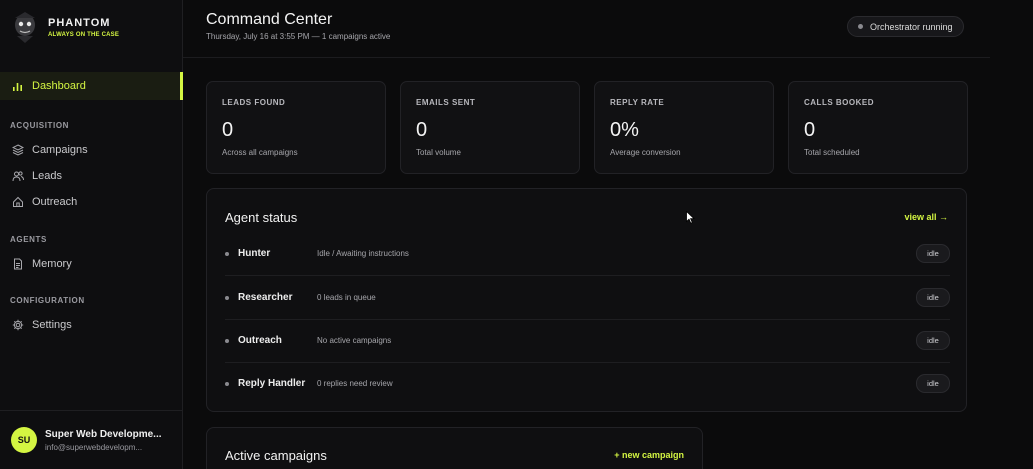 Image resolution: width=1033 pixels, height=469 pixels. Describe the element at coordinates (645, 152) in the screenshot. I see `stat-description: Average conversion` at that location.